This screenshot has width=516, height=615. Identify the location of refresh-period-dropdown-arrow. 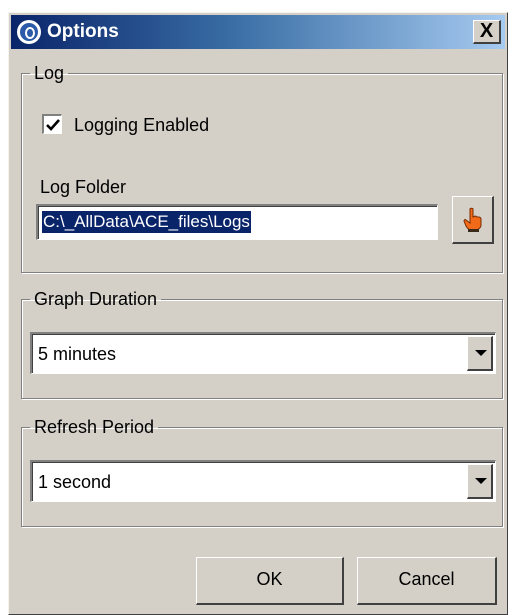
(480, 481).